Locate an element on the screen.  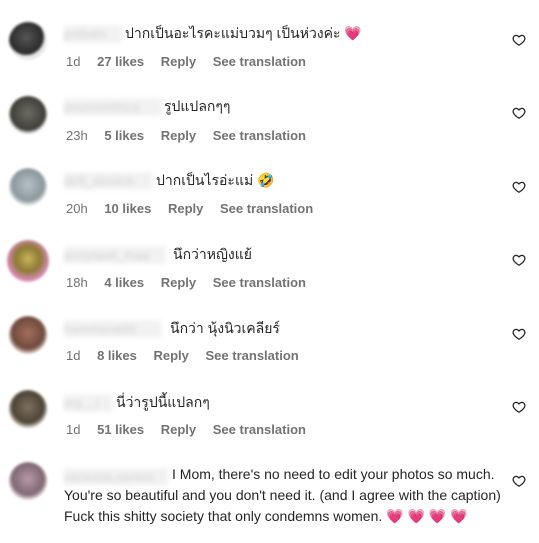
comment-text: ปากเป็นไรอ่ะแม่ 🤣 is located at coordinates (215, 180).